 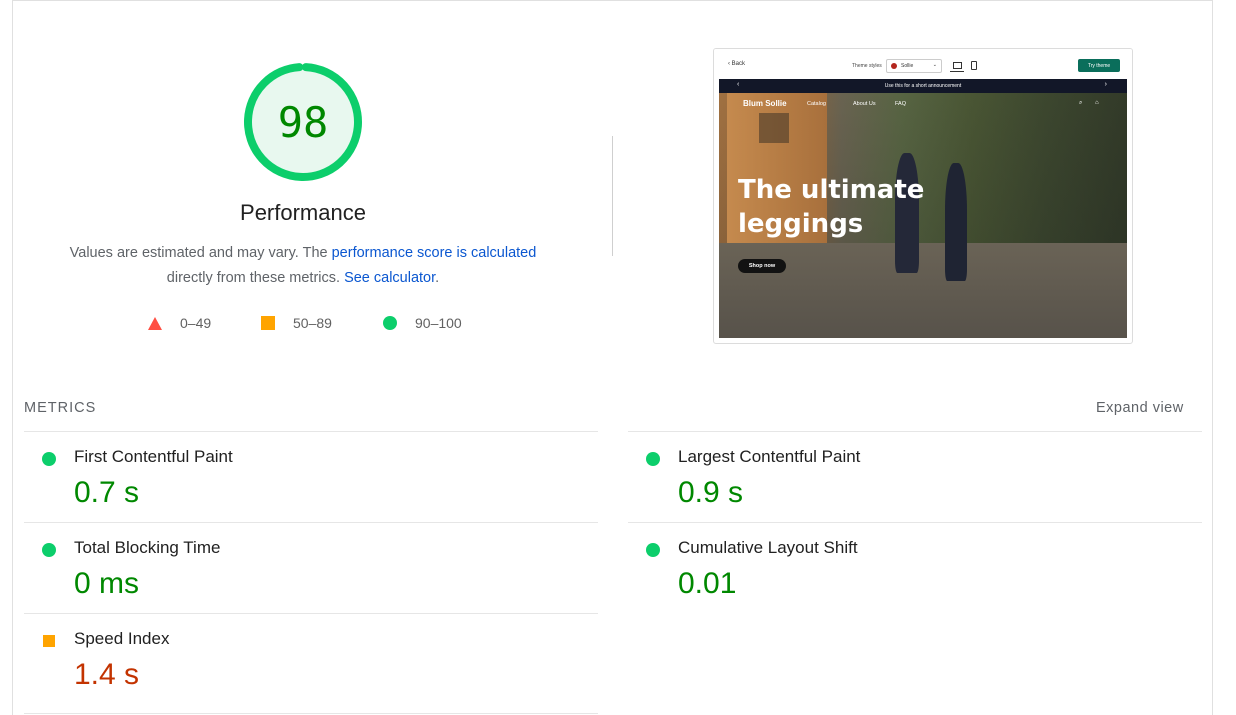 I want to click on search-icon: ⌕, so click(x=1081, y=103).